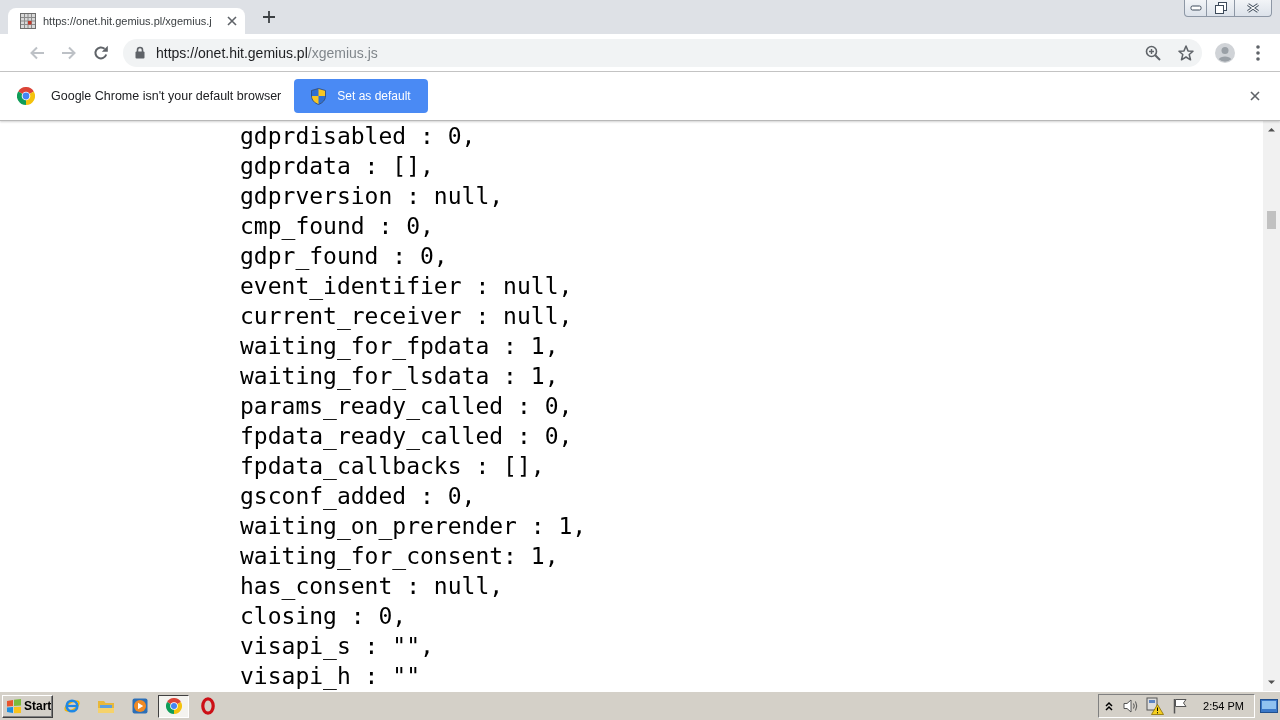 The image size is (1280, 720). I want to click on minimize-icon, so click(1195, 8).